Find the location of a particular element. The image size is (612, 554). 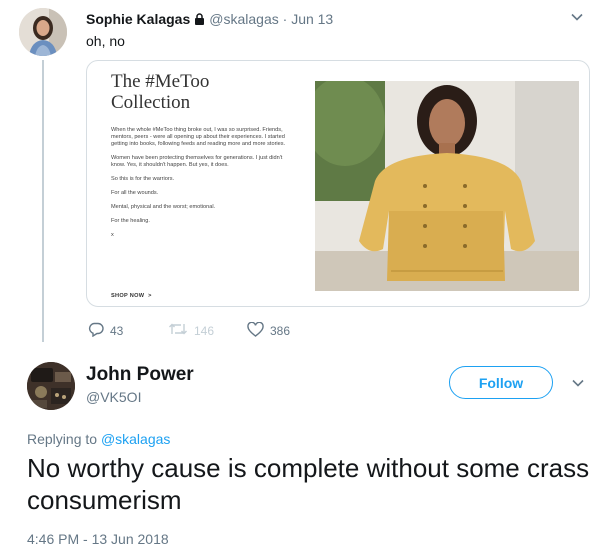

like-count: 386 is located at coordinates (280, 331).